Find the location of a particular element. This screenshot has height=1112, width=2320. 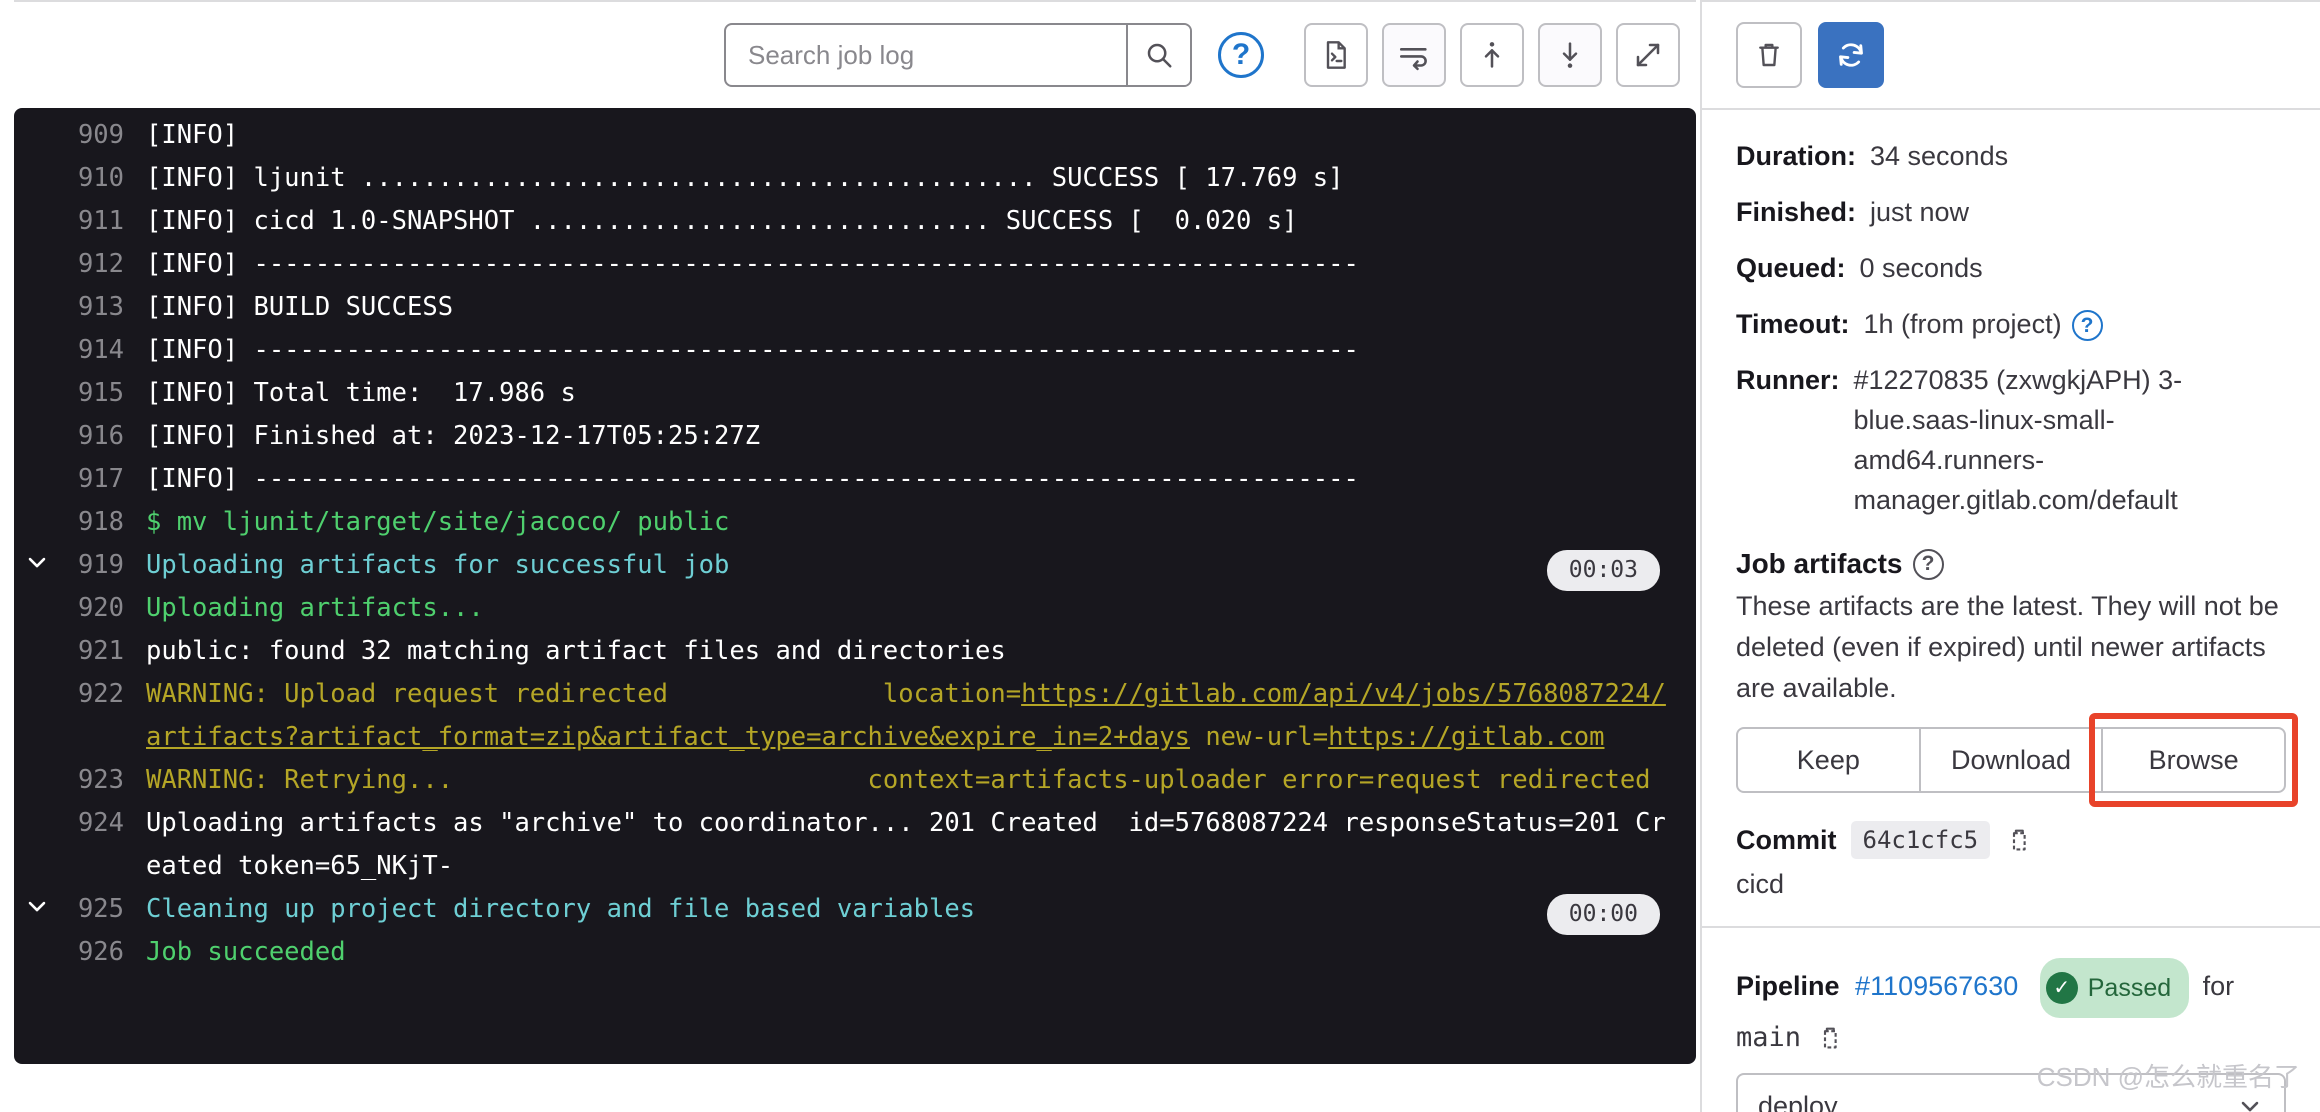

job-artifacts-help-icon: ? is located at coordinates (1928, 564).